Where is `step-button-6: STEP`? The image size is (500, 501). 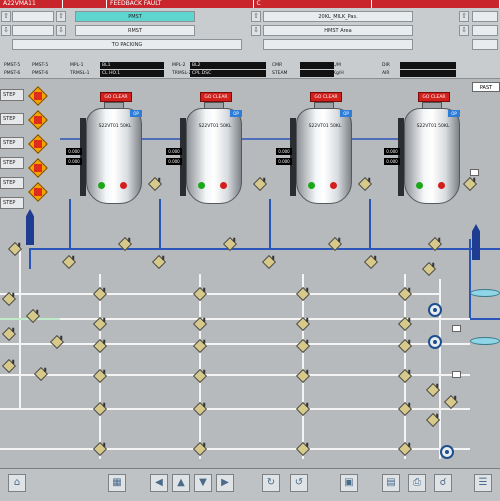 step-button-6: STEP is located at coordinates (12, 203).